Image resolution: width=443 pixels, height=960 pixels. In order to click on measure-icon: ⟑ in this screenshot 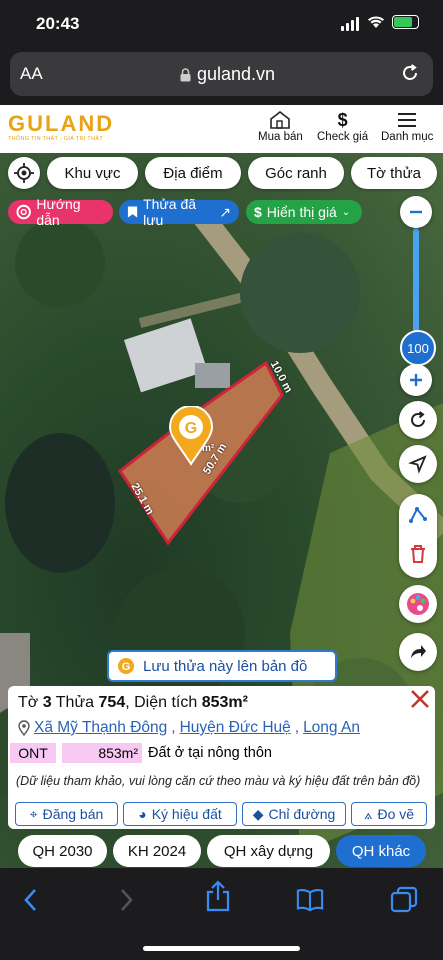, I will do `click(368, 813)`.